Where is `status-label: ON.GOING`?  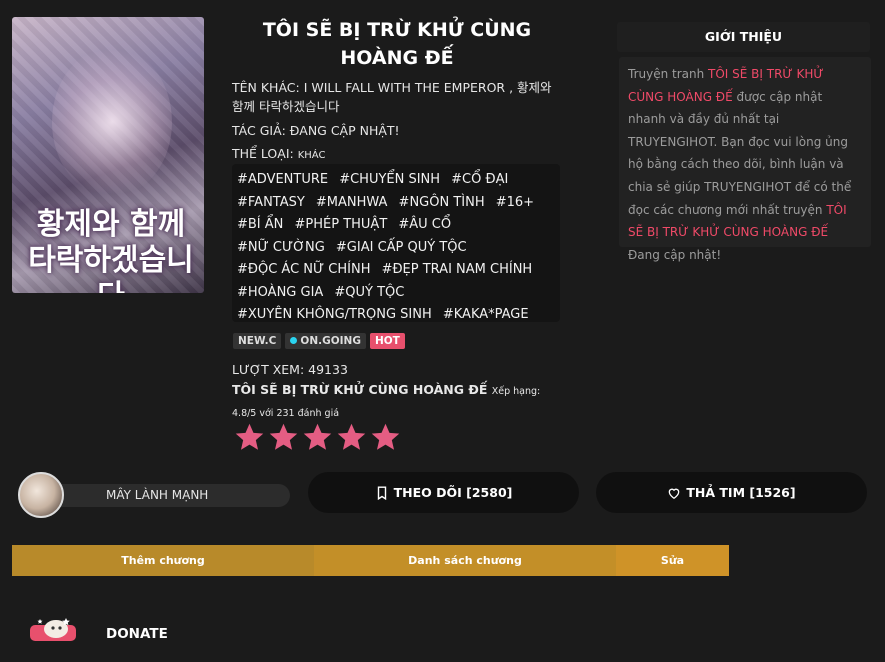
status-label: ON.GOING is located at coordinates (330, 341).